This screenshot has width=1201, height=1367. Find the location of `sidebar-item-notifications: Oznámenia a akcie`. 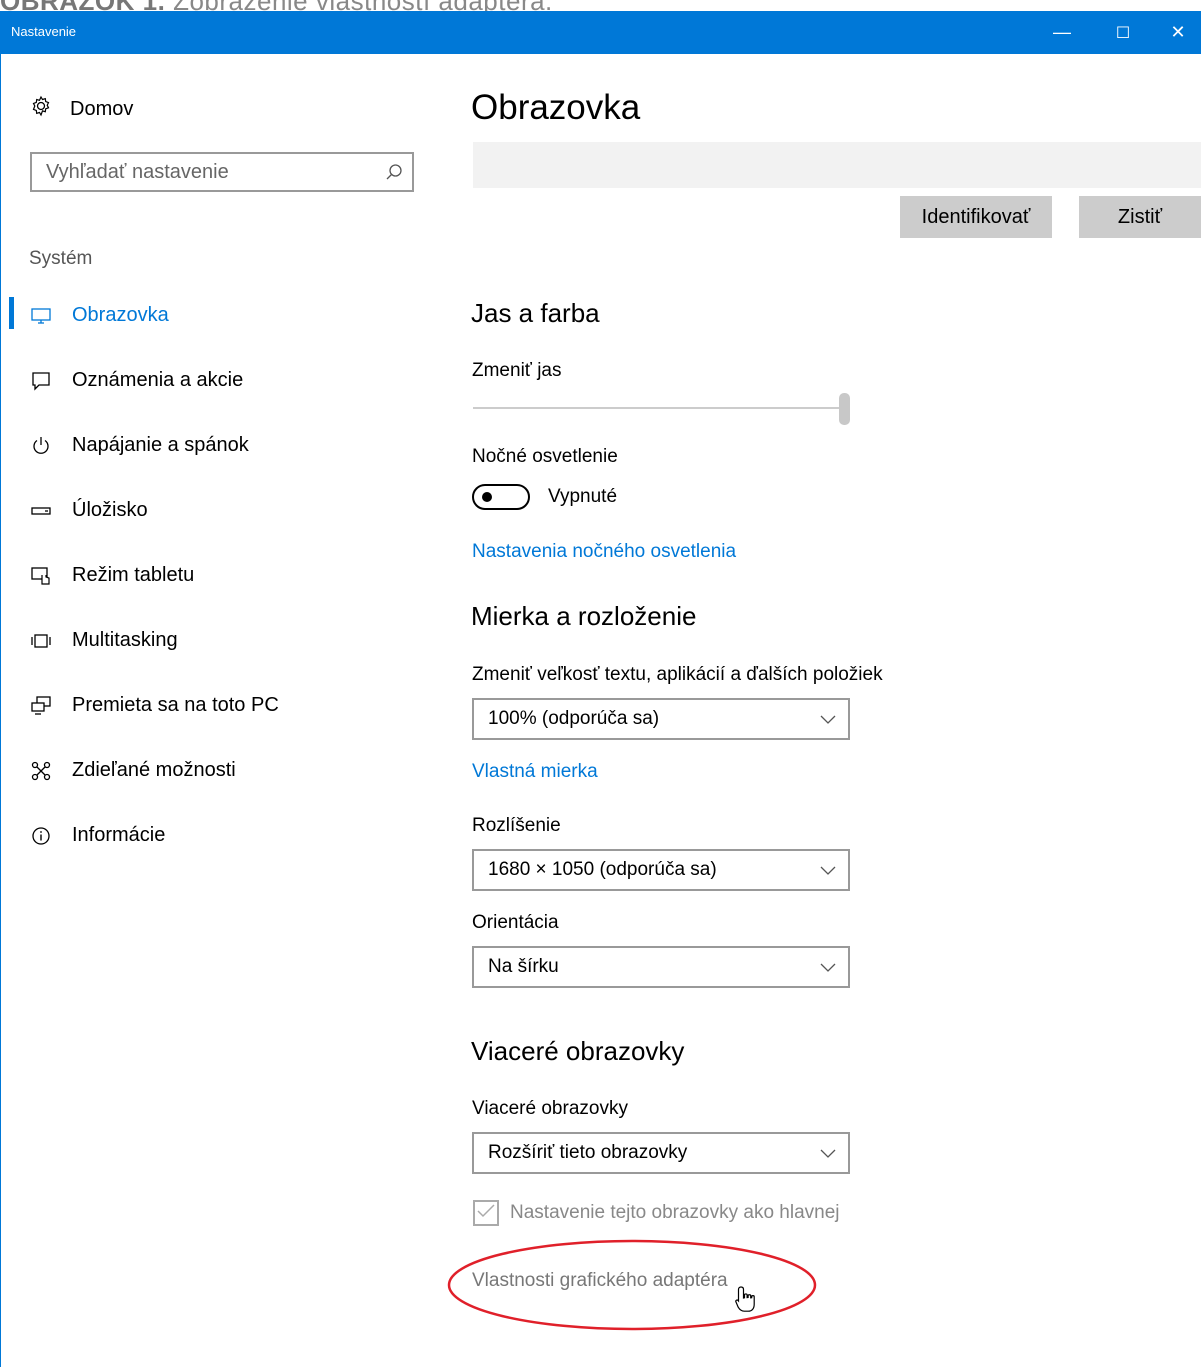

sidebar-item-notifications: Oznámenia a akcie is located at coordinates (220, 380).